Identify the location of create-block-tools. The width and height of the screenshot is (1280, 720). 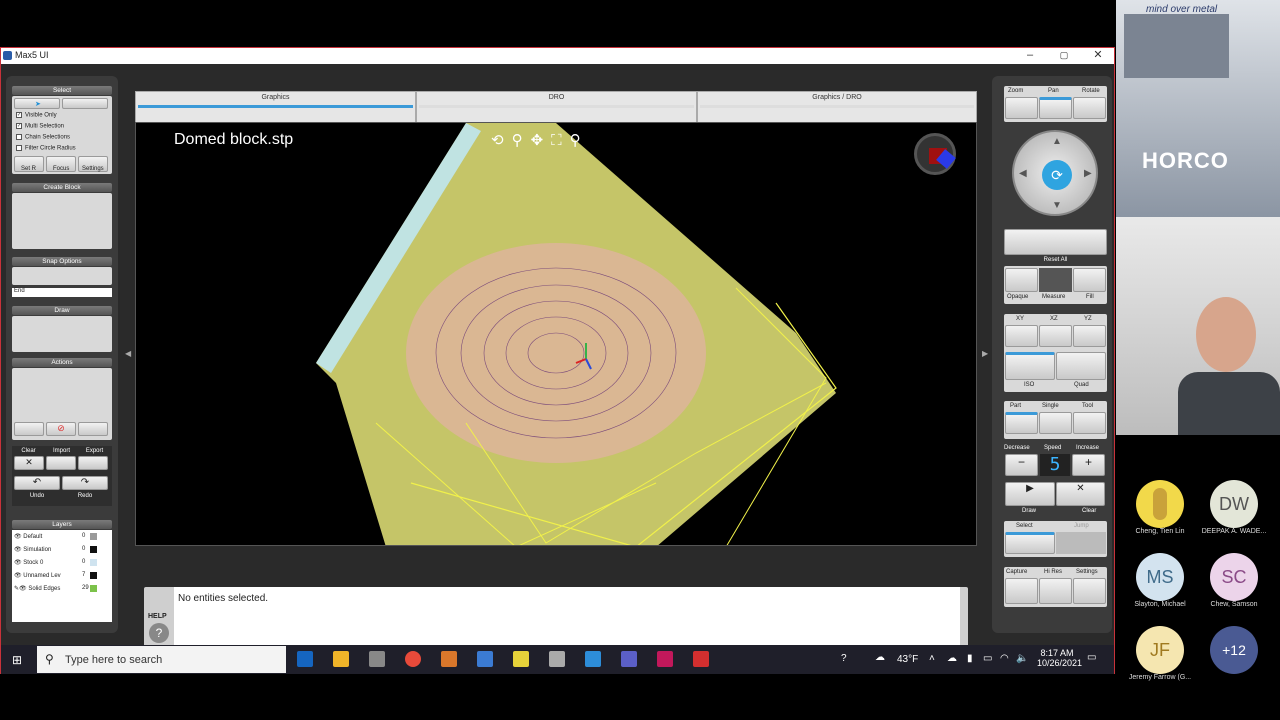
(62, 221).